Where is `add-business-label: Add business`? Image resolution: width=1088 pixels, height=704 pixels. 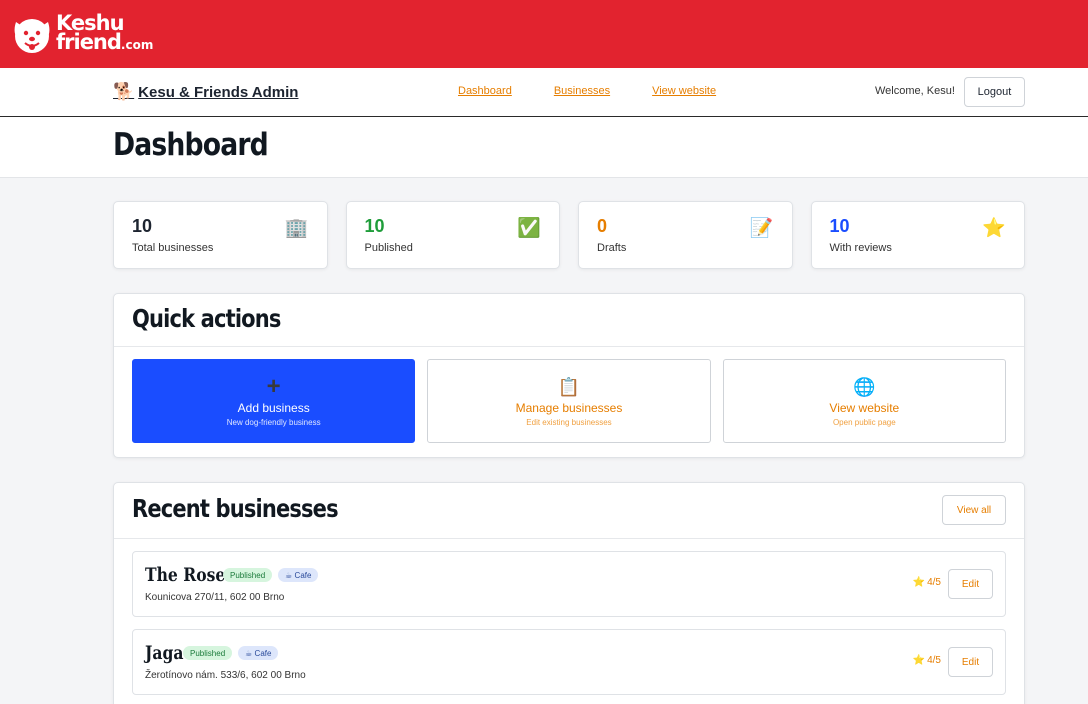
add-business-label: Add business is located at coordinates (273, 408).